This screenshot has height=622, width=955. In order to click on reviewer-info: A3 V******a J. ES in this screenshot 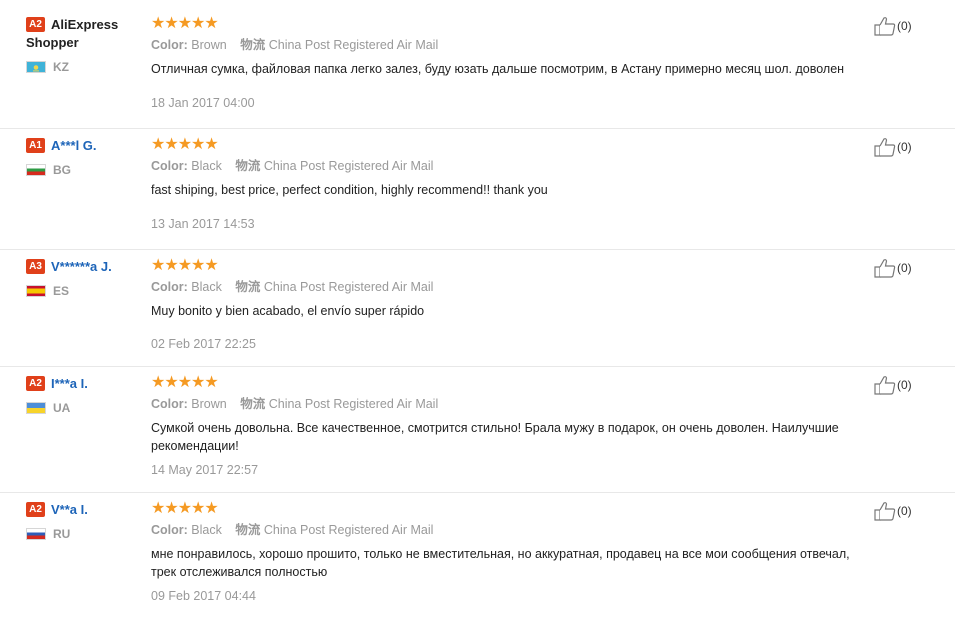, I will do `click(86, 278)`.